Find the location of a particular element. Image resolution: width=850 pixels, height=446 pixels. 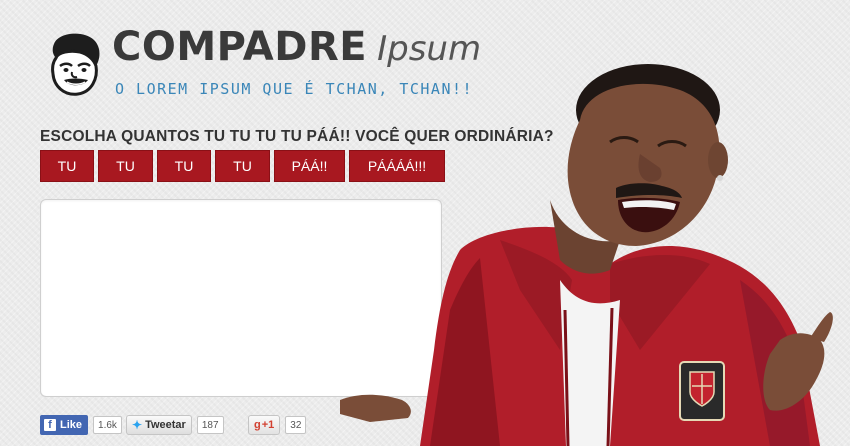

caricature-face-icon is located at coordinates (75, 64).